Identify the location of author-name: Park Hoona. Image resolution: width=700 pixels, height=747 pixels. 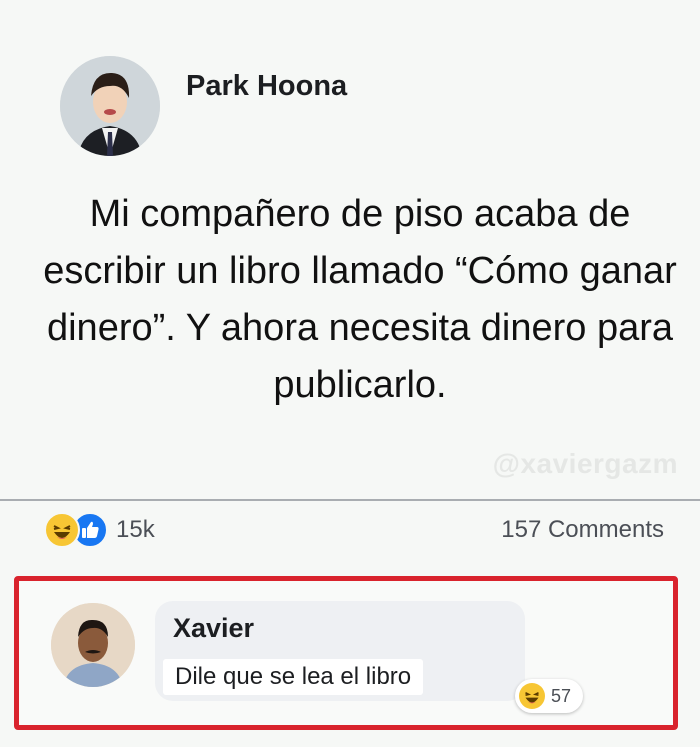
(266, 86).